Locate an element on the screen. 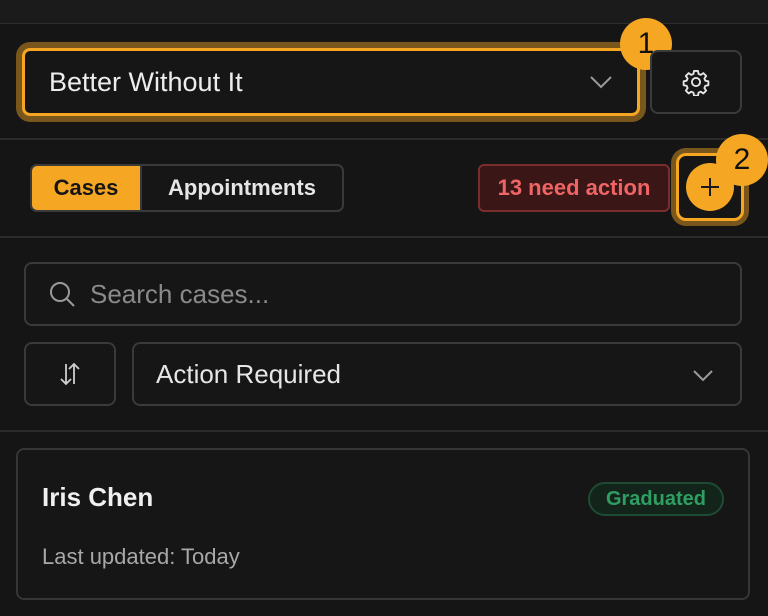  callout-badge-2: 2 is located at coordinates (742, 160).